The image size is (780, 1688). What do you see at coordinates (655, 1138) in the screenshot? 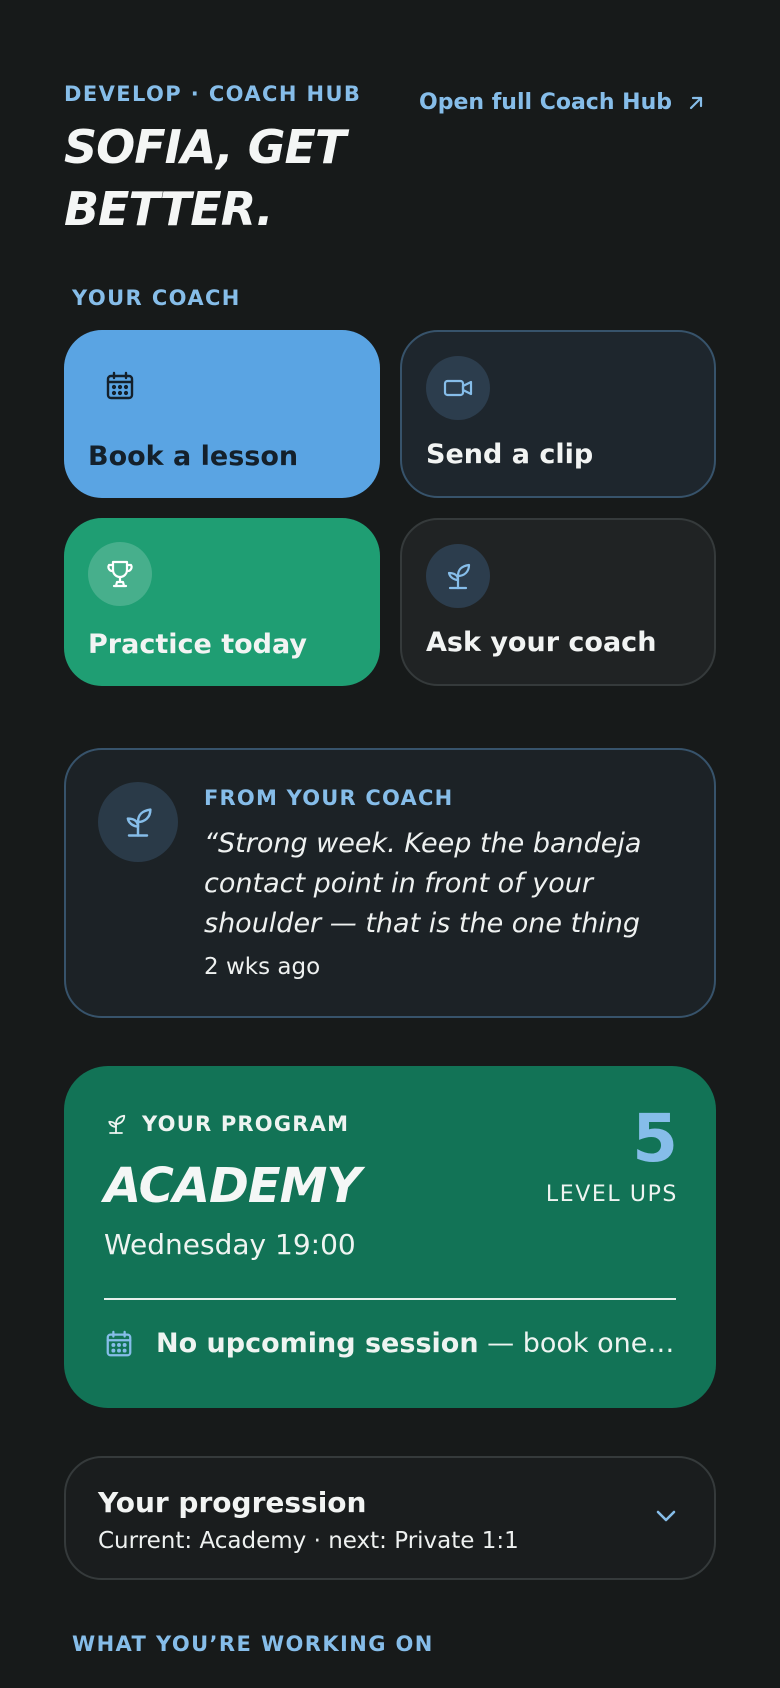
I see `level-ups-count: 5` at bounding box center [655, 1138].